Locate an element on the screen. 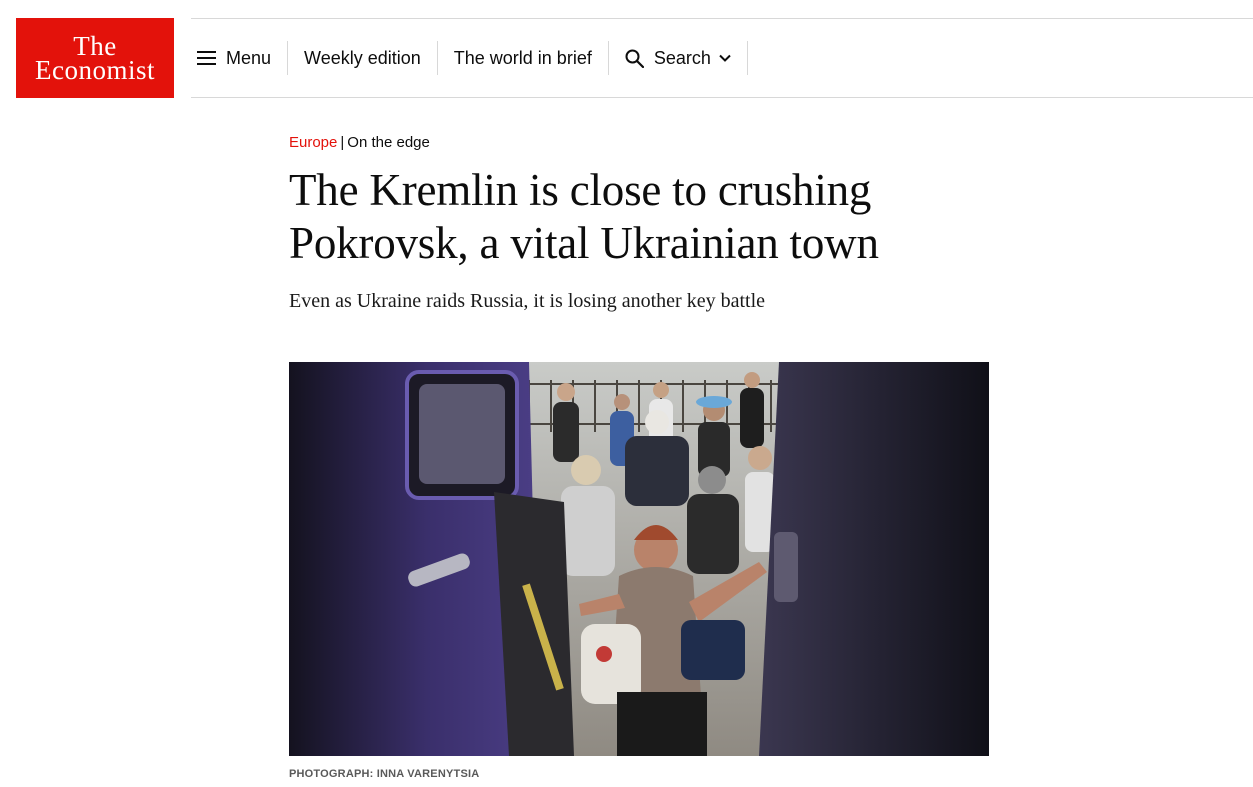 Image resolution: width=1253 pixels, height=787 pixels. menu-button: Menu is located at coordinates (240, 58).